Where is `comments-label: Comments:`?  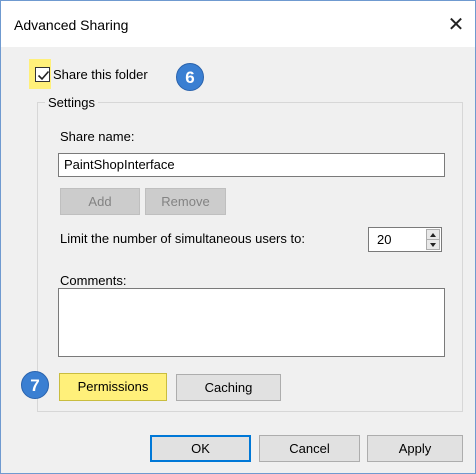
comments-label: Comments: is located at coordinates (93, 280).